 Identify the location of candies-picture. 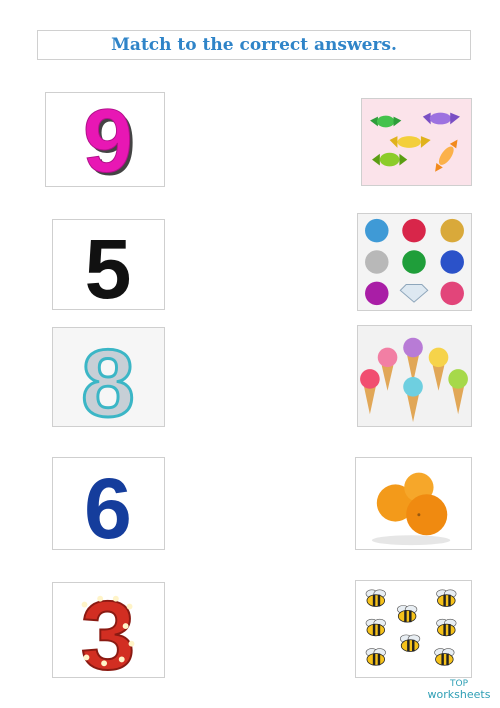
(416, 142).